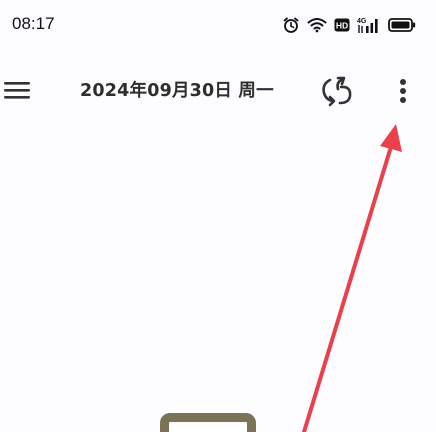 The image size is (436, 432). I want to click on wifi-icon, so click(317, 25).